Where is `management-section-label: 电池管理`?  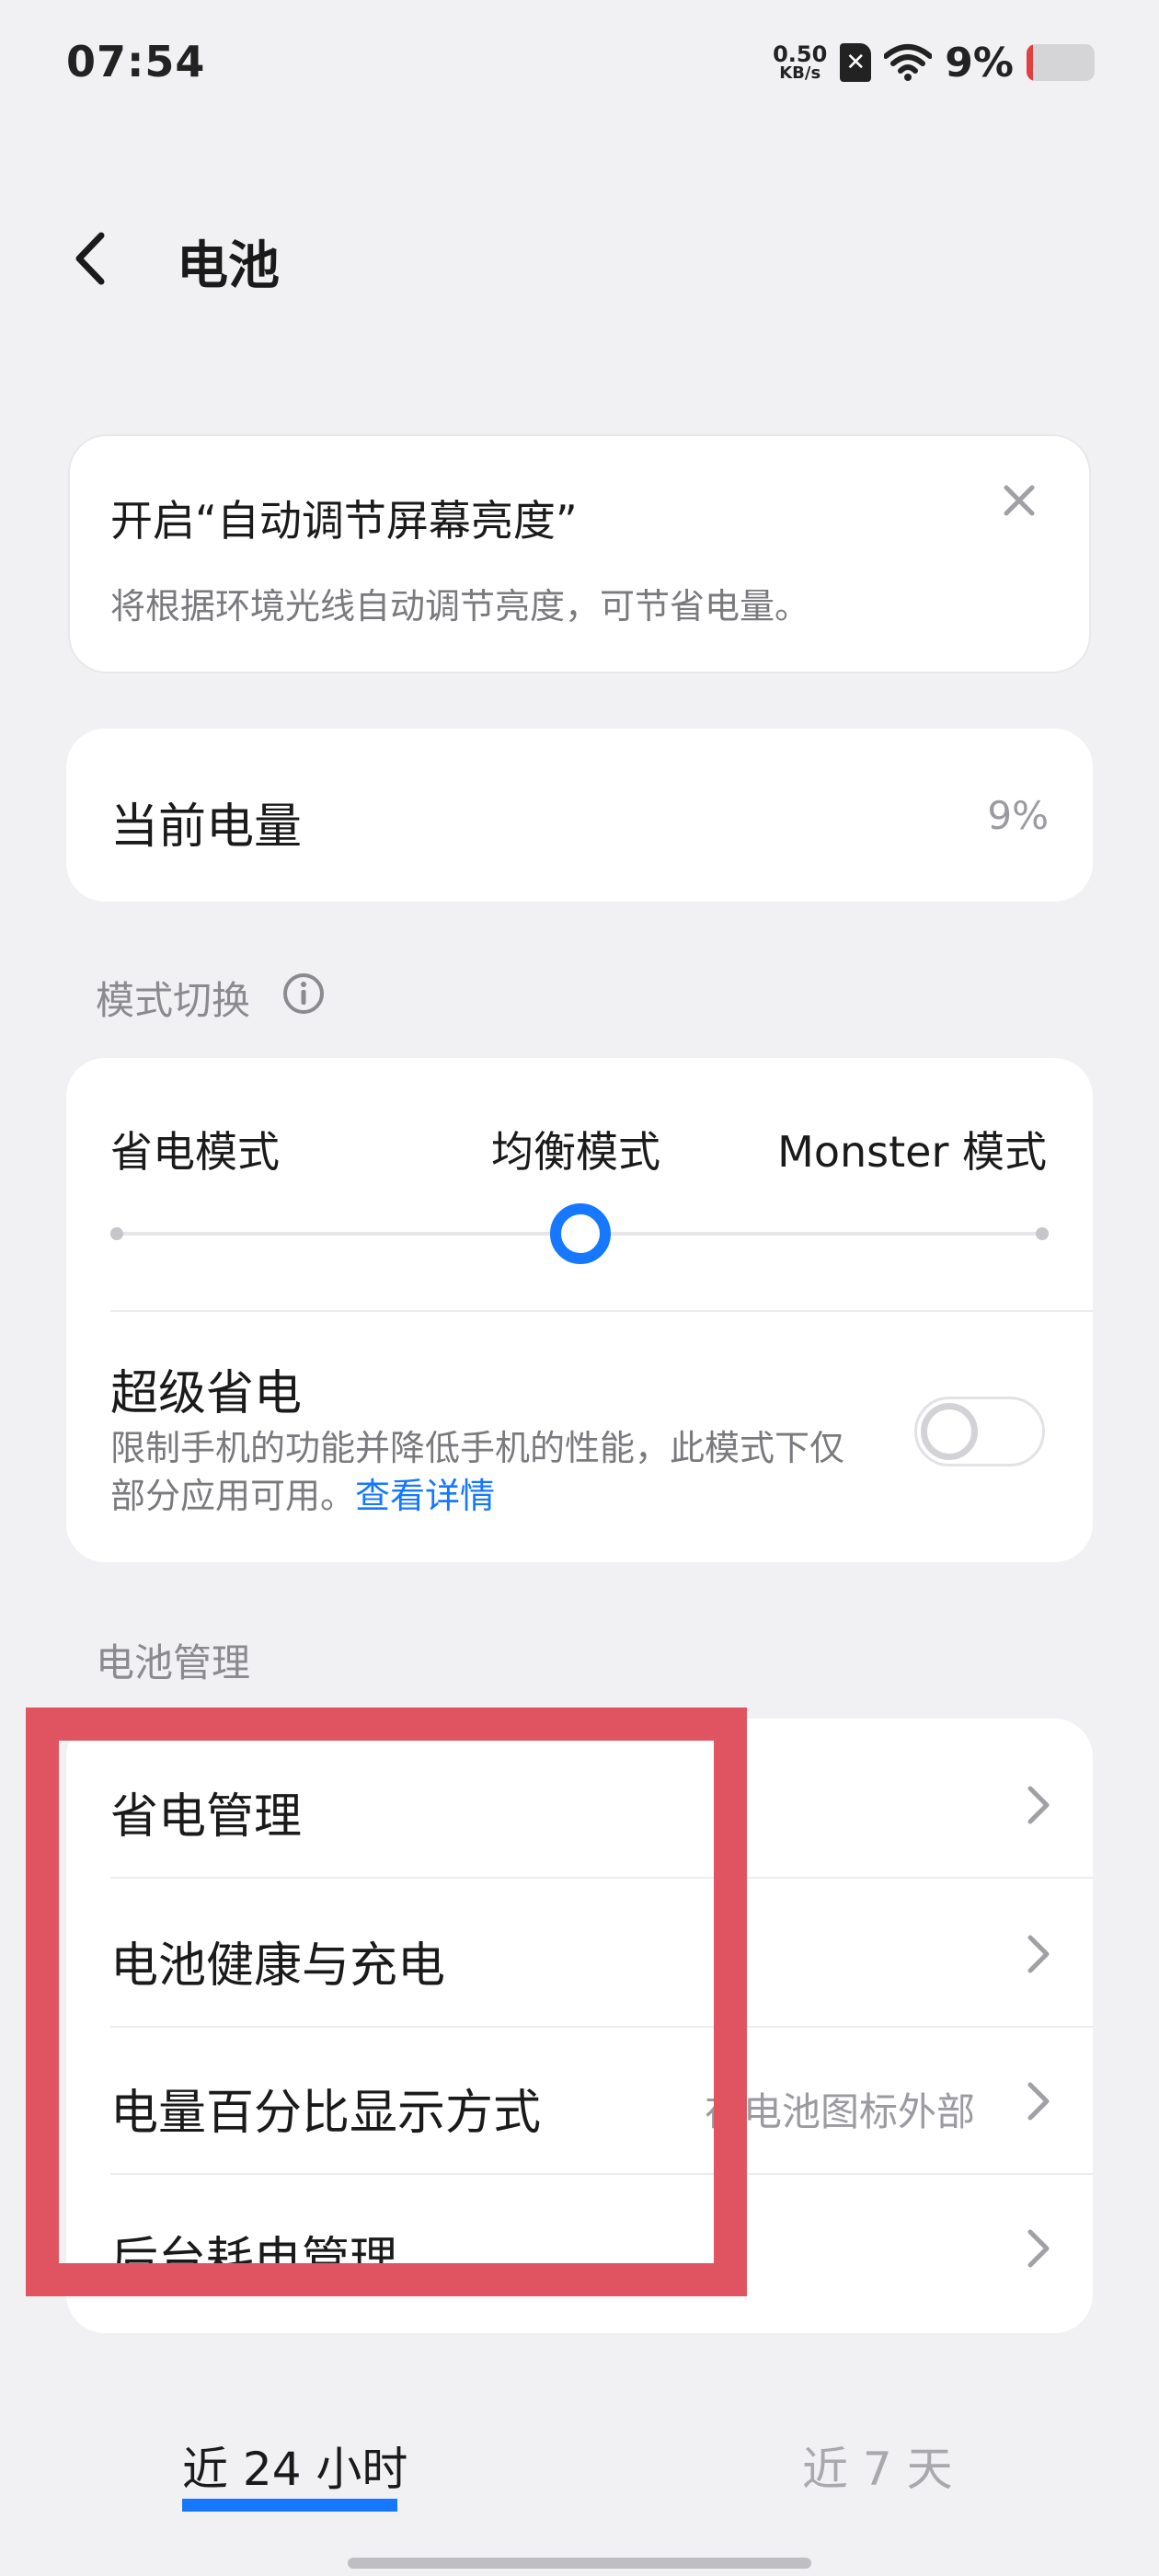 management-section-label: 电池管理 is located at coordinates (173, 1662).